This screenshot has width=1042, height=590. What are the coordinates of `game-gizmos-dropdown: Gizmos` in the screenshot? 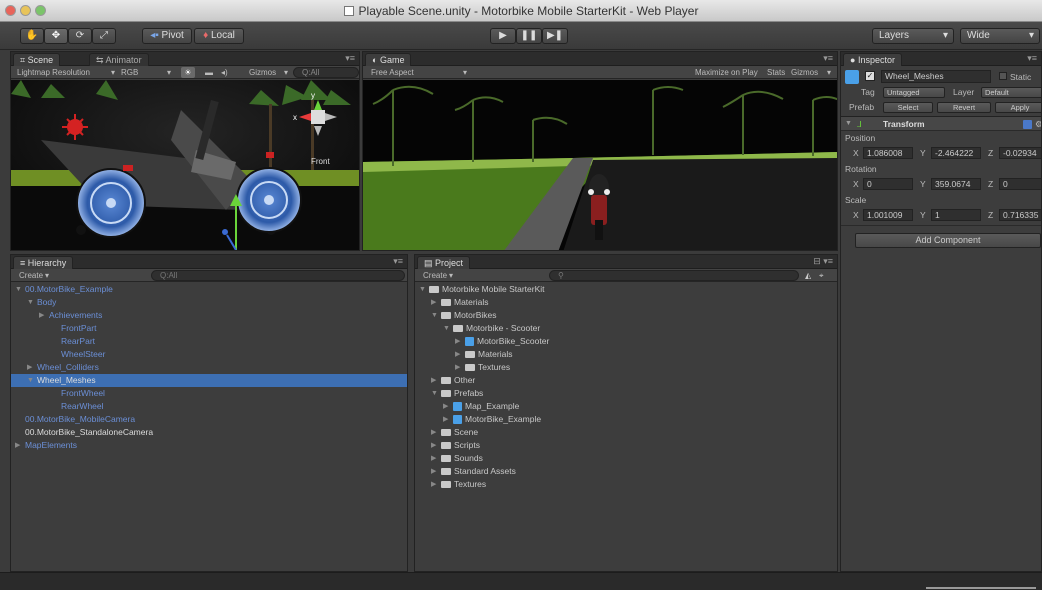 It's located at (804, 72).